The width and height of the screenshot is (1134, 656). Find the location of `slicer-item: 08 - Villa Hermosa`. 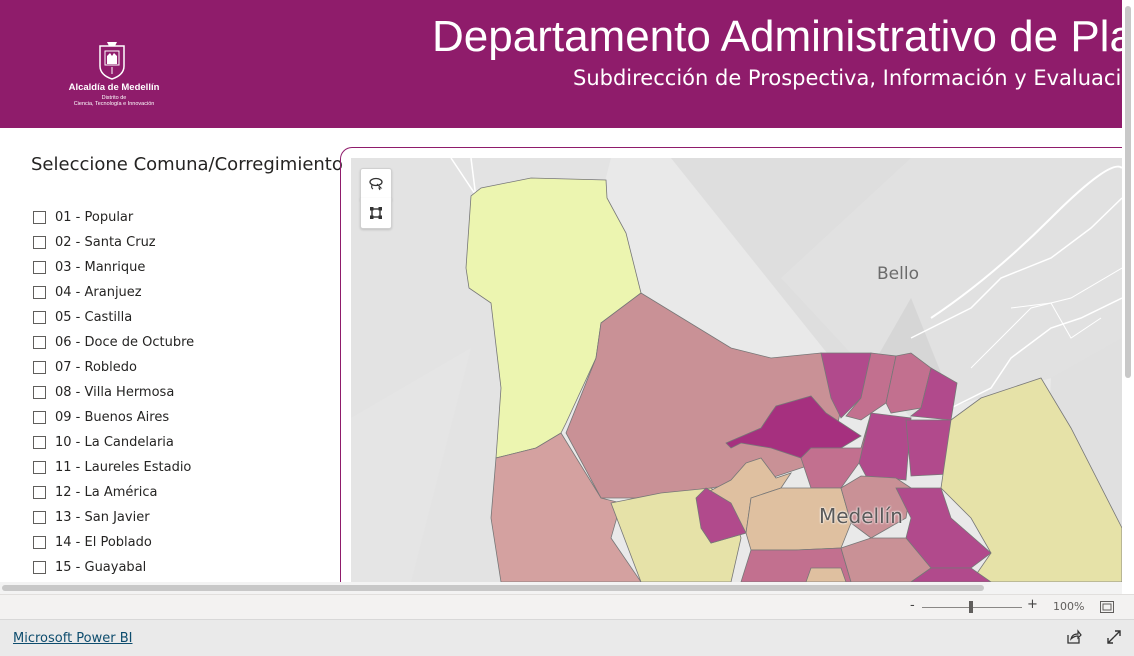

slicer-item: 08 - Villa Hermosa is located at coordinates (183, 392).